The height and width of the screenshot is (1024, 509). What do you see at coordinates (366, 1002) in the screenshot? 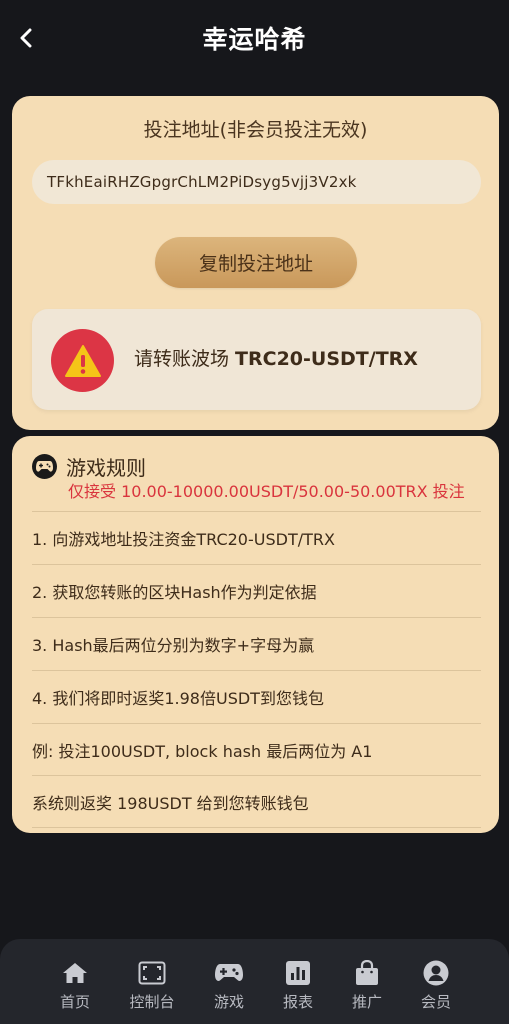
I see `nav-label: 推广` at bounding box center [366, 1002].